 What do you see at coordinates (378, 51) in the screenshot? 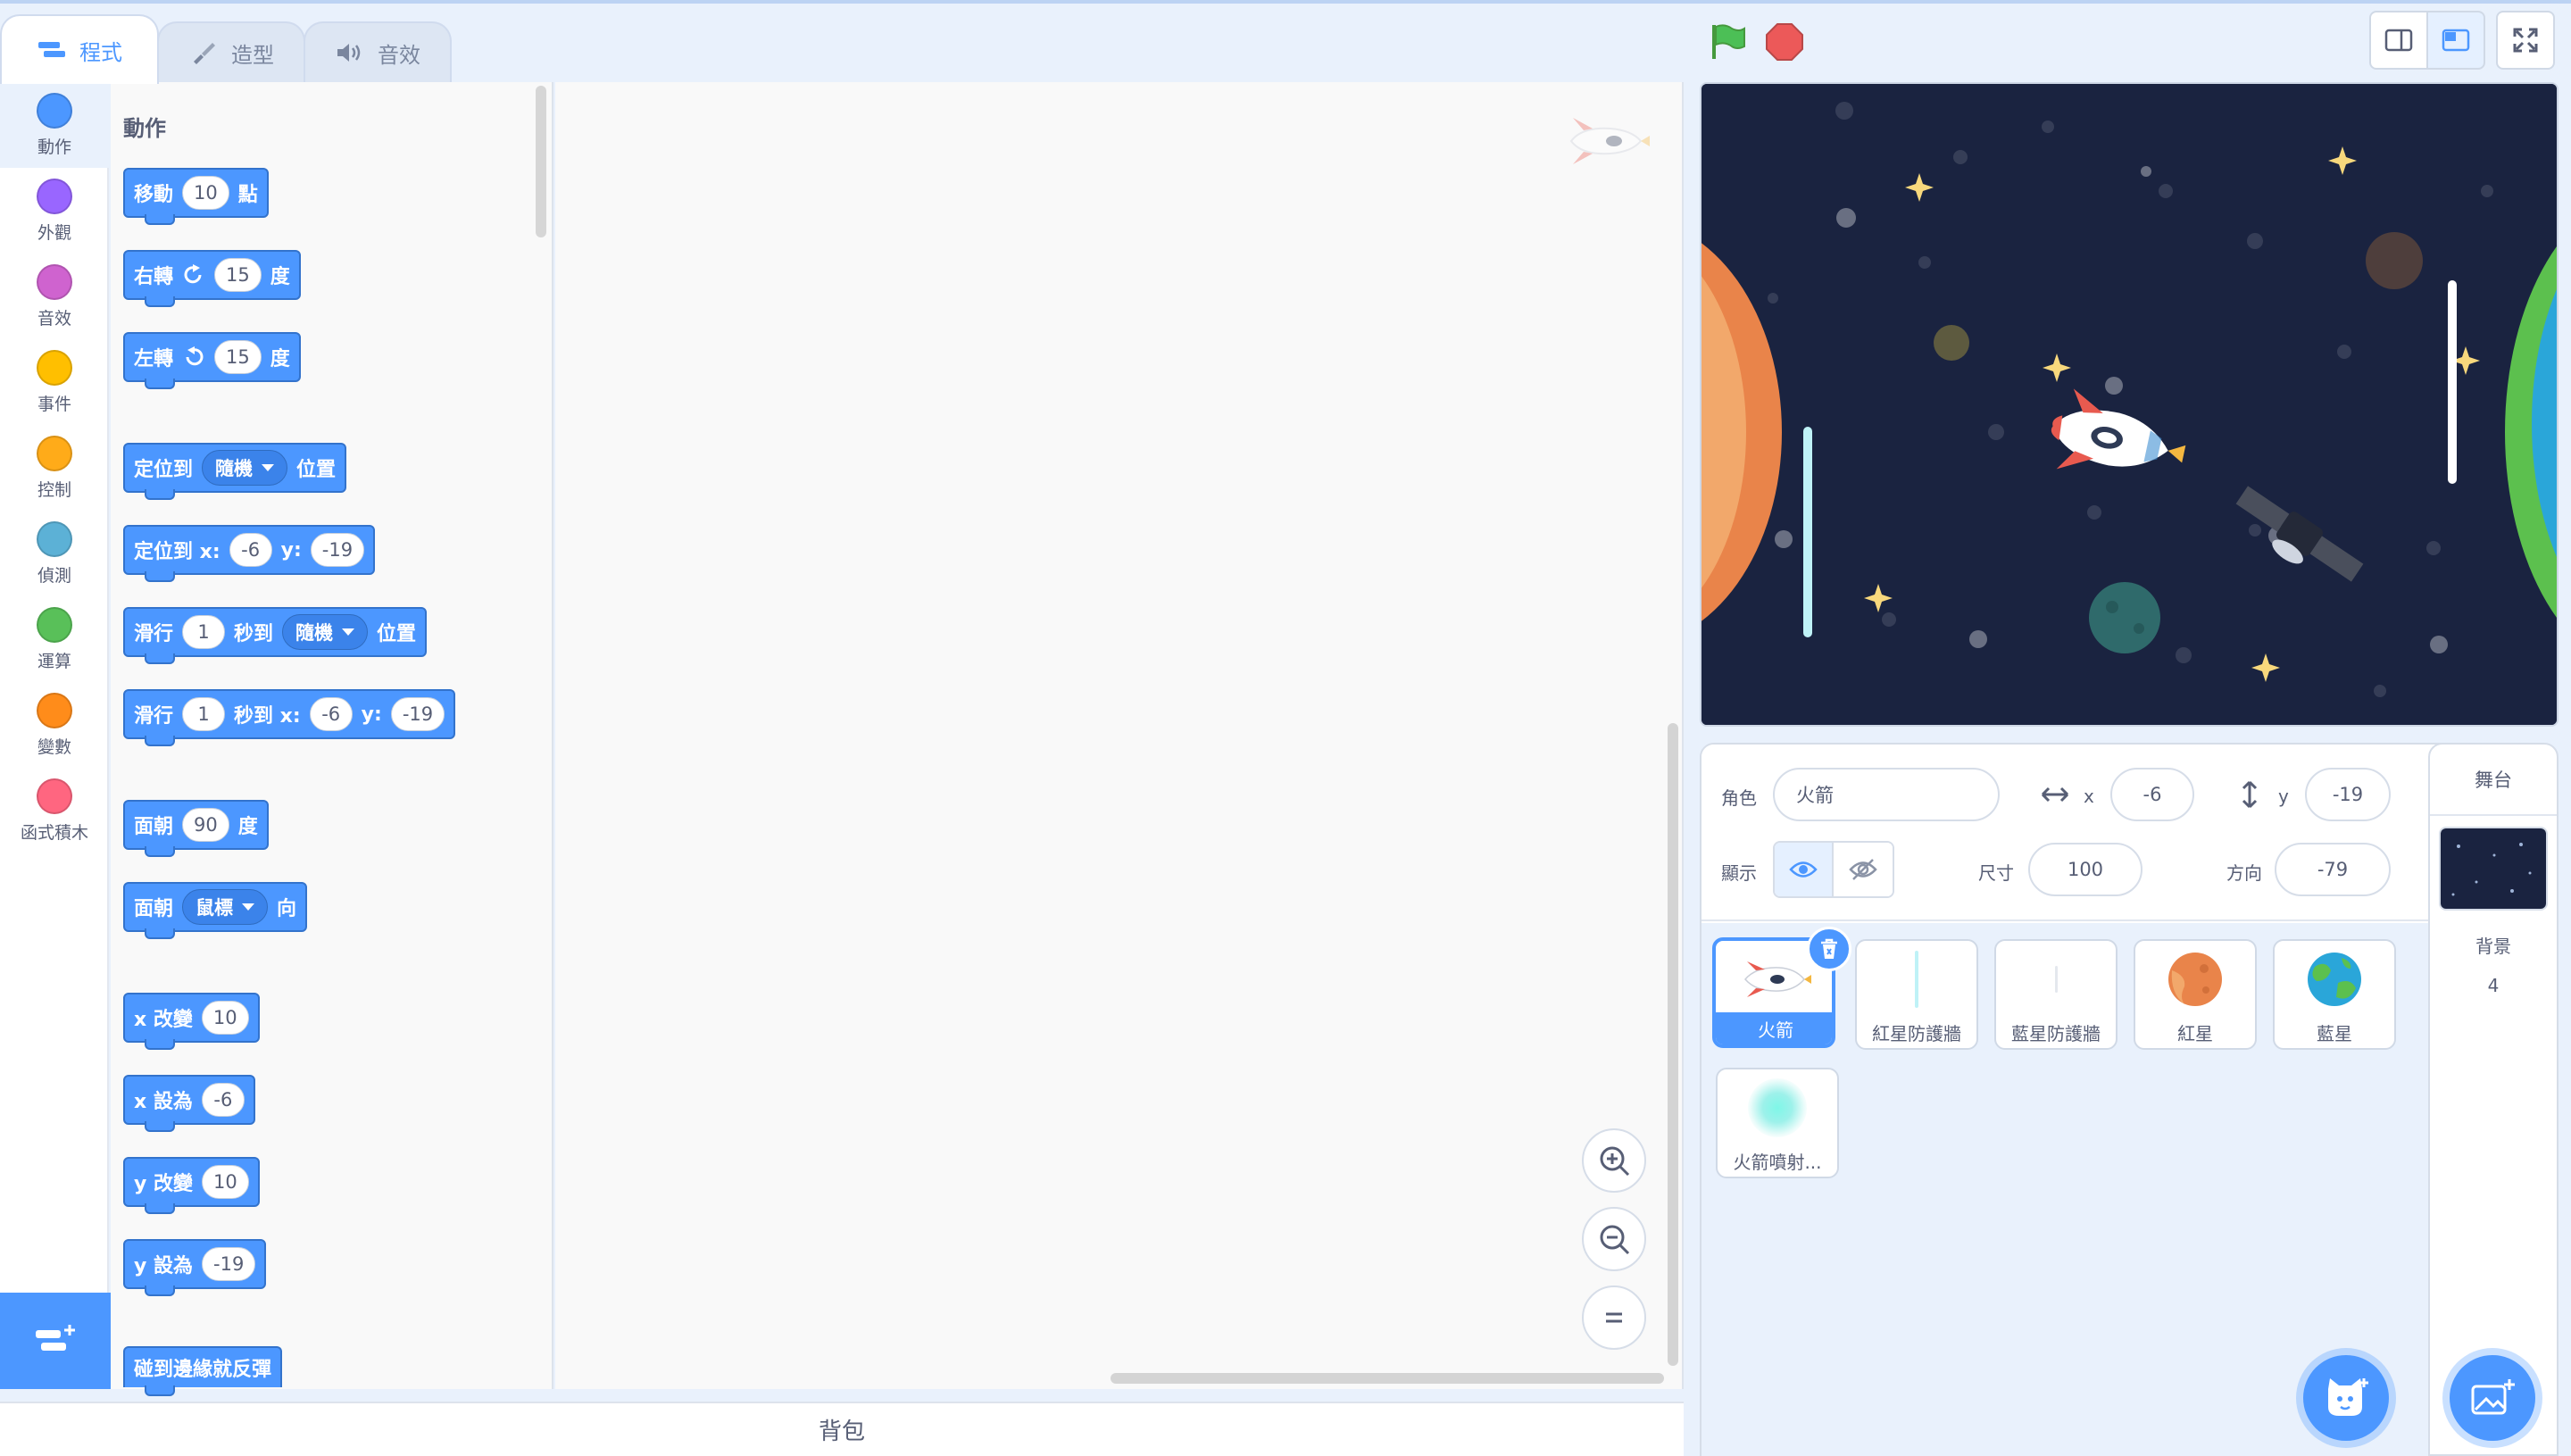
I see `tab-sounds: 音效` at bounding box center [378, 51].